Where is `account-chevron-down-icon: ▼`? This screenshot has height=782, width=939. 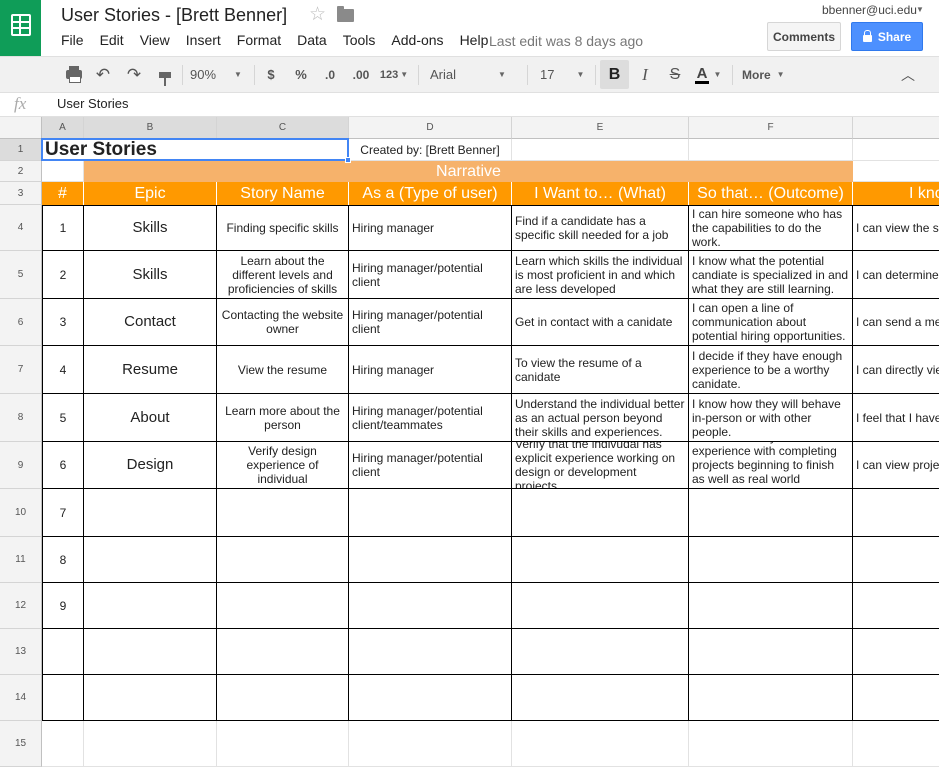
account-chevron-down-icon: ▼ is located at coordinates (920, 9).